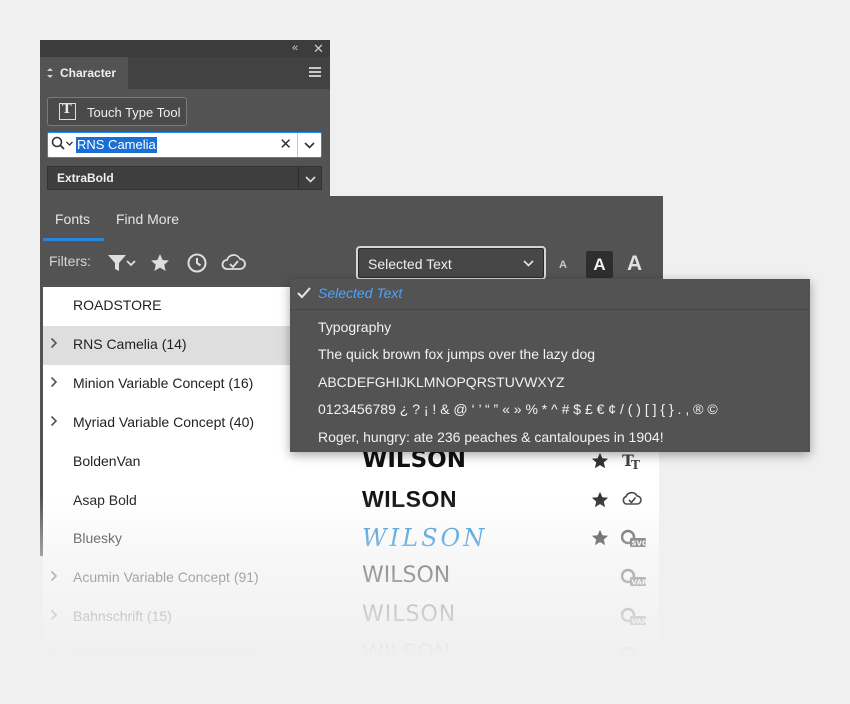 Image resolution: width=850 pixels, height=704 pixels. I want to click on truetype-icon: TT, so click(632, 463).